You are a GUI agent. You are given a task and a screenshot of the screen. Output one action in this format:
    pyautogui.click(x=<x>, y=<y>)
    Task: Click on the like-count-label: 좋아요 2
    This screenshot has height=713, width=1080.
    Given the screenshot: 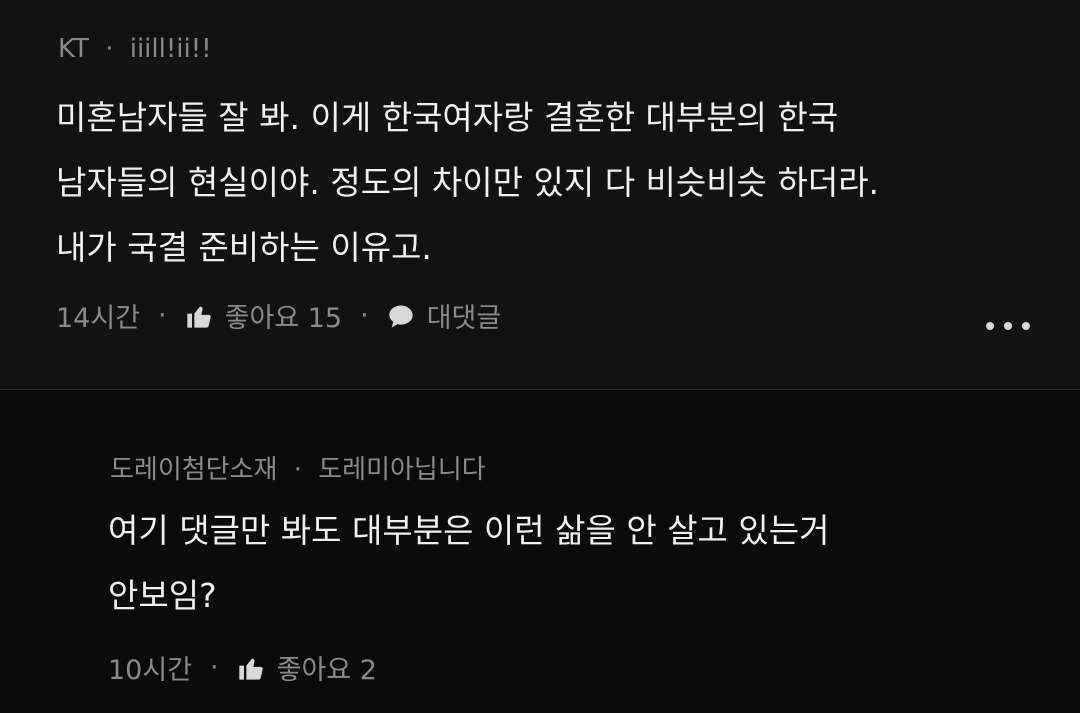 What is the action you would take?
    pyautogui.click(x=326, y=670)
    